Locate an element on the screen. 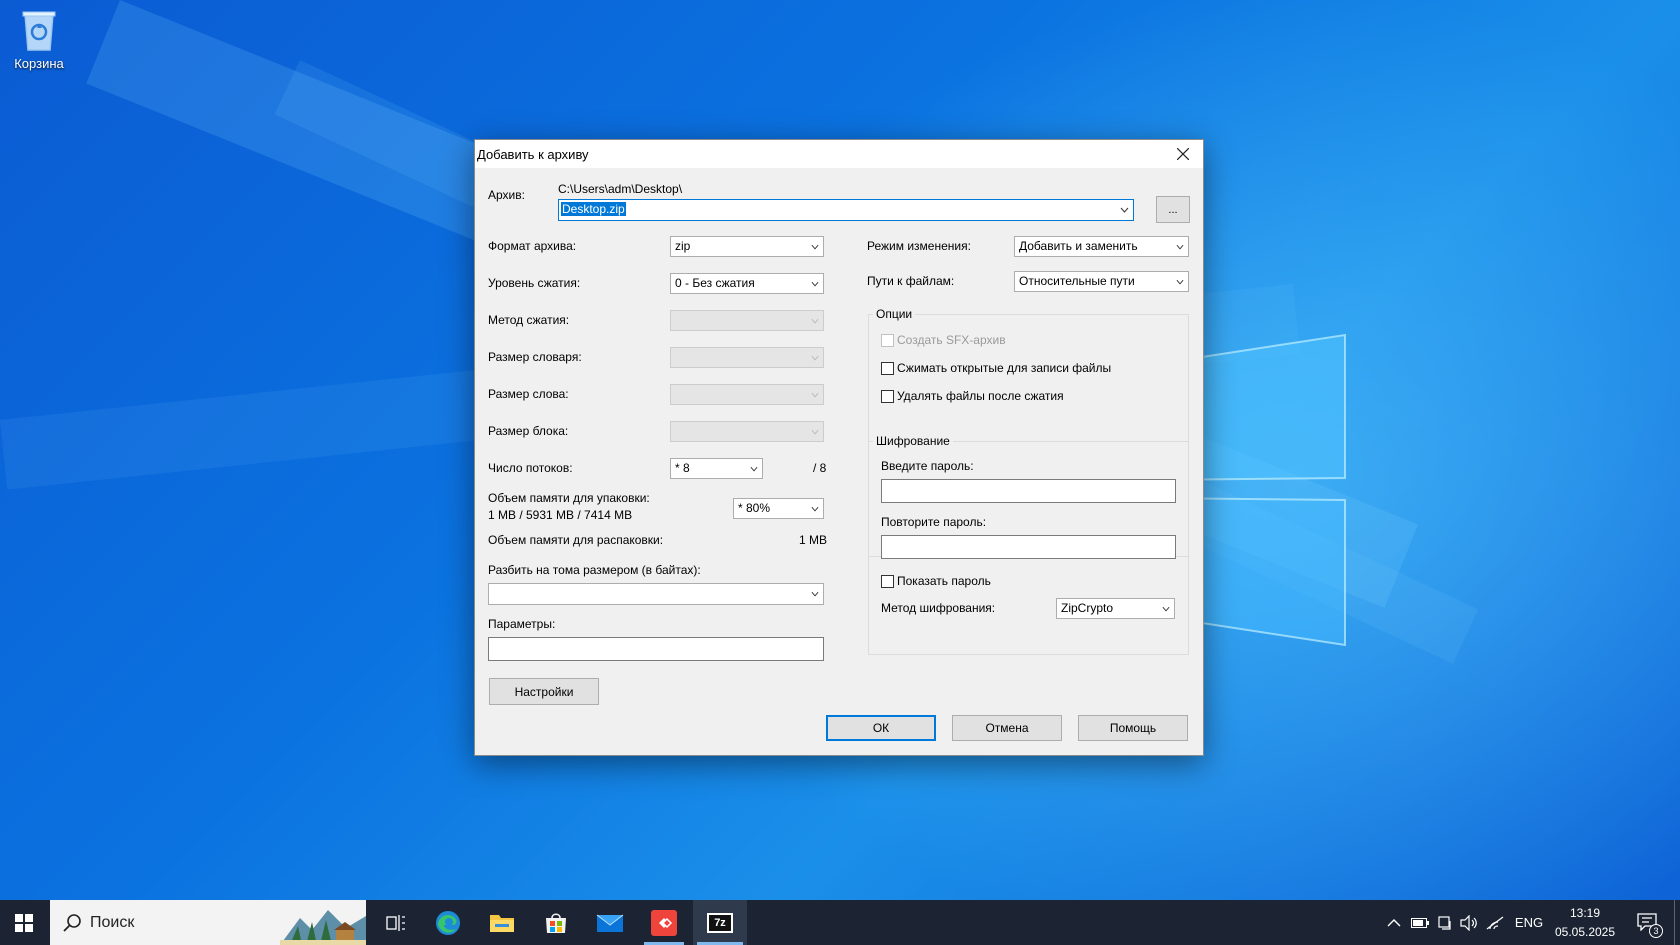  split-label: Разбить на тома размером (в байтах): is located at coordinates (594, 570).